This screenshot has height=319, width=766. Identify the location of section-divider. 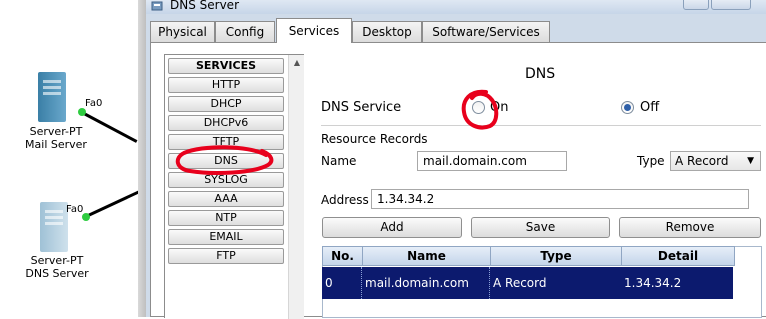
(541, 125).